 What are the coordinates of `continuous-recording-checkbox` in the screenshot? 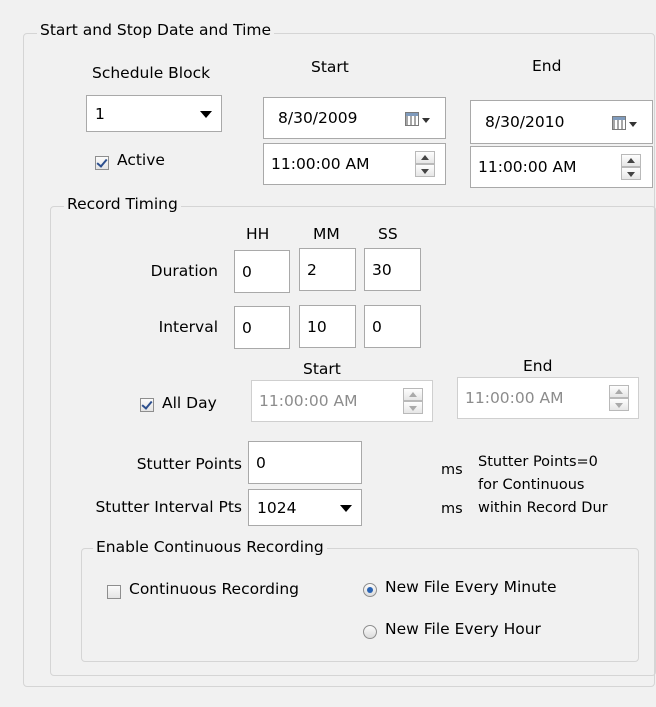 It's located at (114, 592).